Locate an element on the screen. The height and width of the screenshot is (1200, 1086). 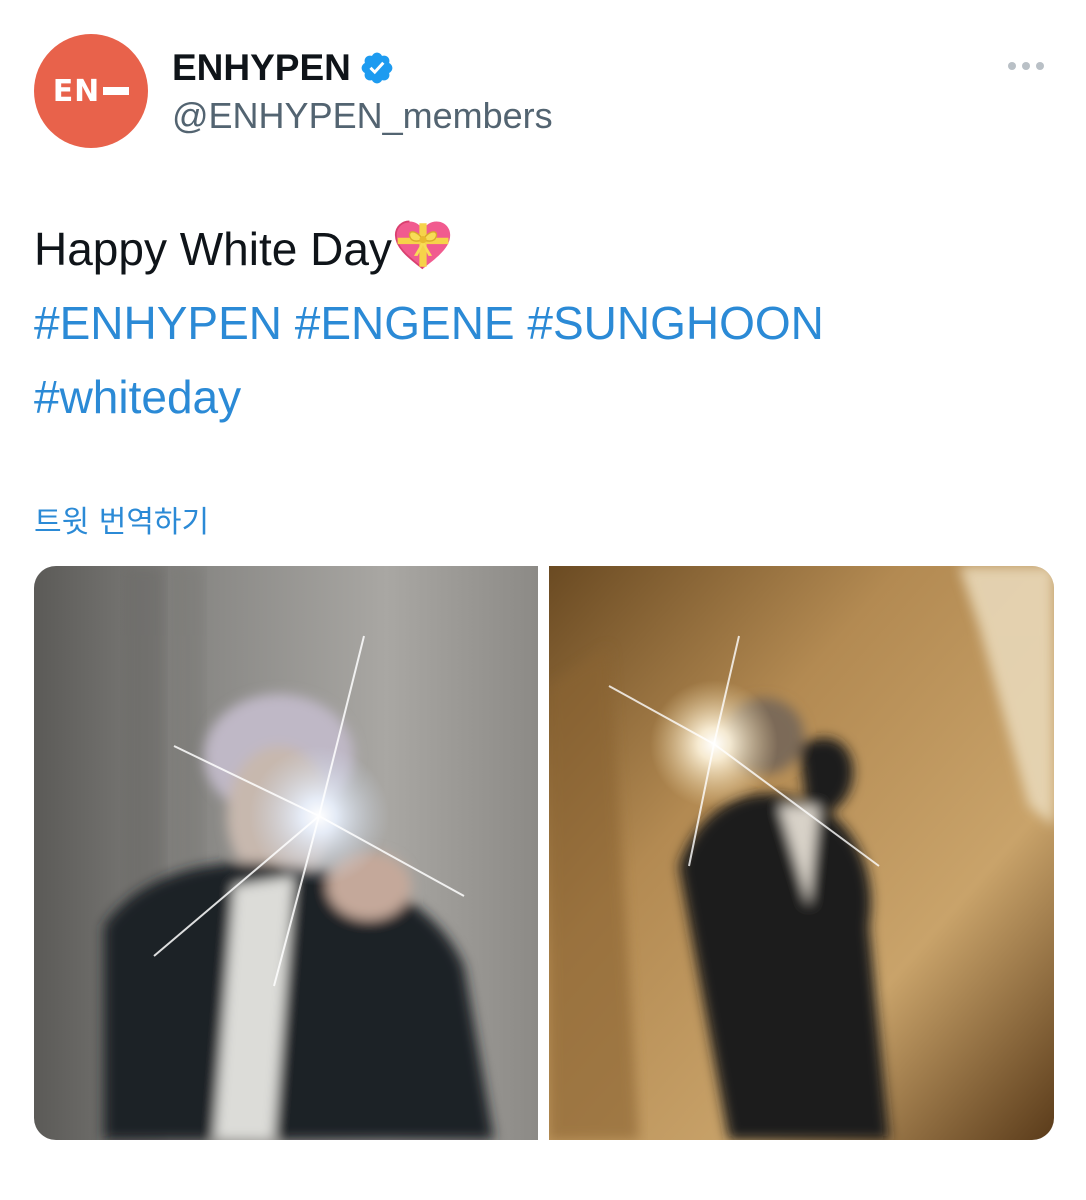
avatar: EN is located at coordinates (91, 91).